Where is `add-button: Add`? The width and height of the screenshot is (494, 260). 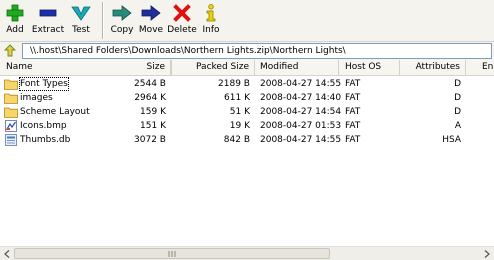 add-button: Add is located at coordinates (15, 20).